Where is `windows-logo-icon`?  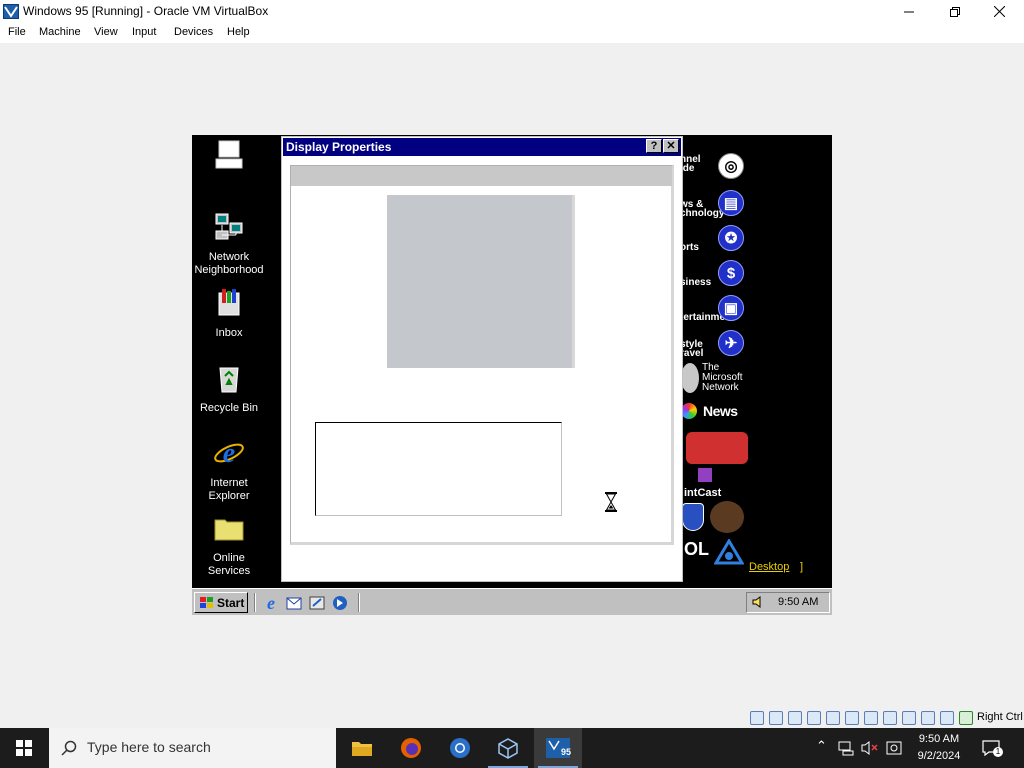 windows-logo-icon is located at coordinates (24, 748).